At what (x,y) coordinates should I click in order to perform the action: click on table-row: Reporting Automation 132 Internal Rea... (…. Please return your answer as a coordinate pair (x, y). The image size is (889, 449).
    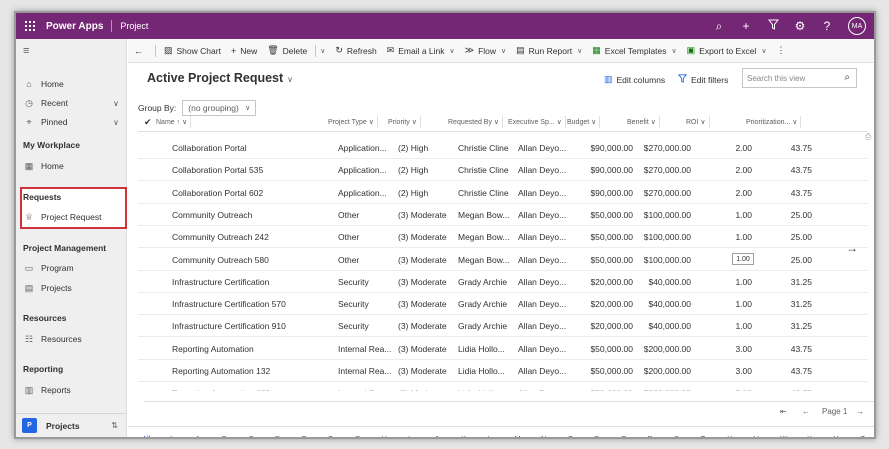
    Looking at the image, I should click on (503, 371).